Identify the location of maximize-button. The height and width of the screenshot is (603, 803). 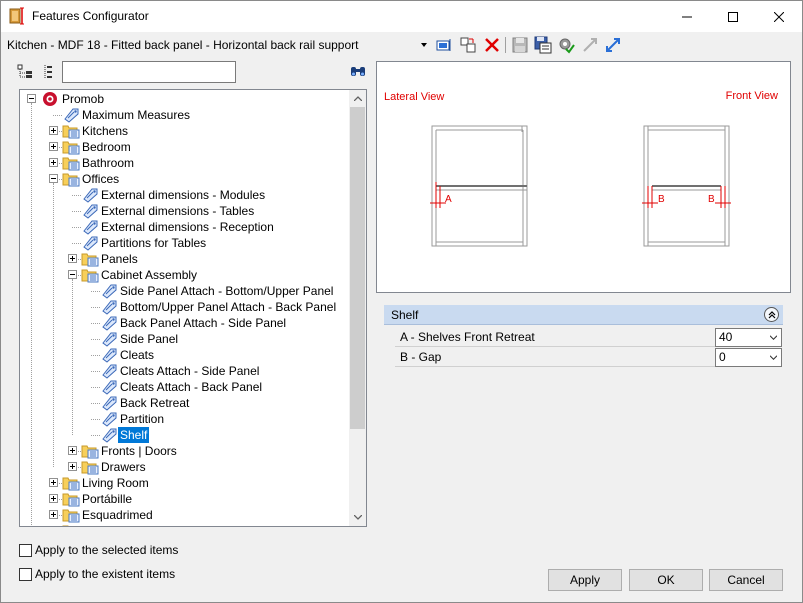
(733, 16).